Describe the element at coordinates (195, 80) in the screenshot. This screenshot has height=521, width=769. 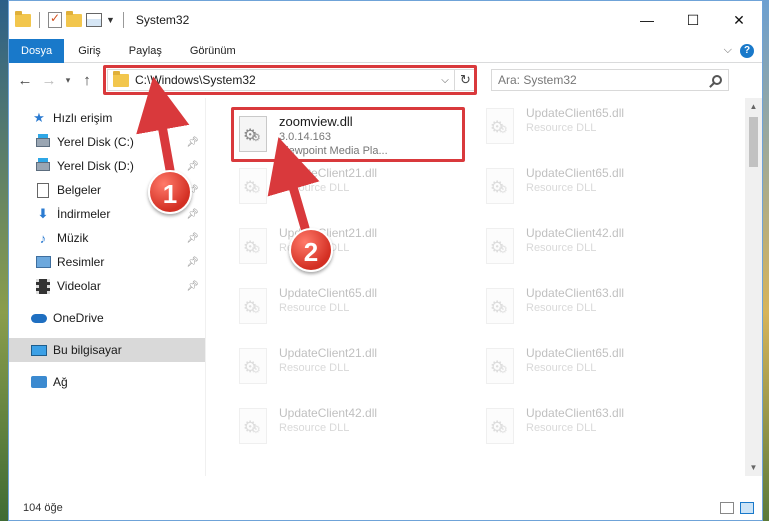
I see `address-path: C:\Windows\System32` at that location.